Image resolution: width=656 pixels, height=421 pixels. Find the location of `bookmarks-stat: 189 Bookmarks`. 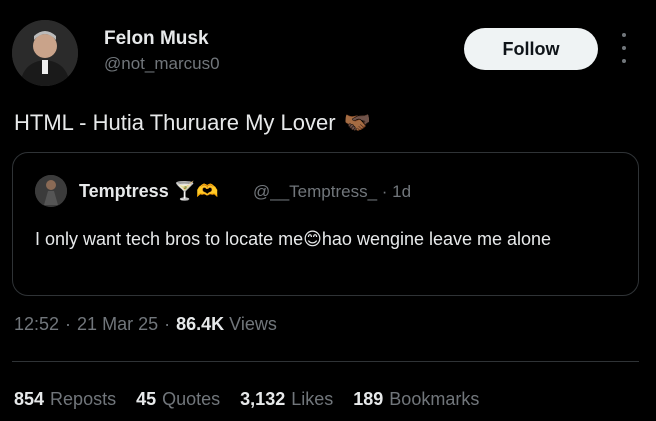

bookmarks-stat: 189 Bookmarks is located at coordinates (416, 399).